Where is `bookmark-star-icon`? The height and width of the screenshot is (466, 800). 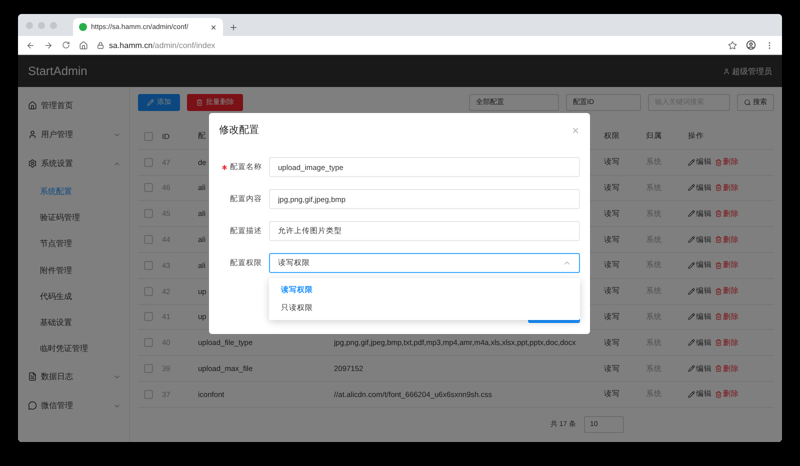
bookmark-star-icon is located at coordinates (732, 45).